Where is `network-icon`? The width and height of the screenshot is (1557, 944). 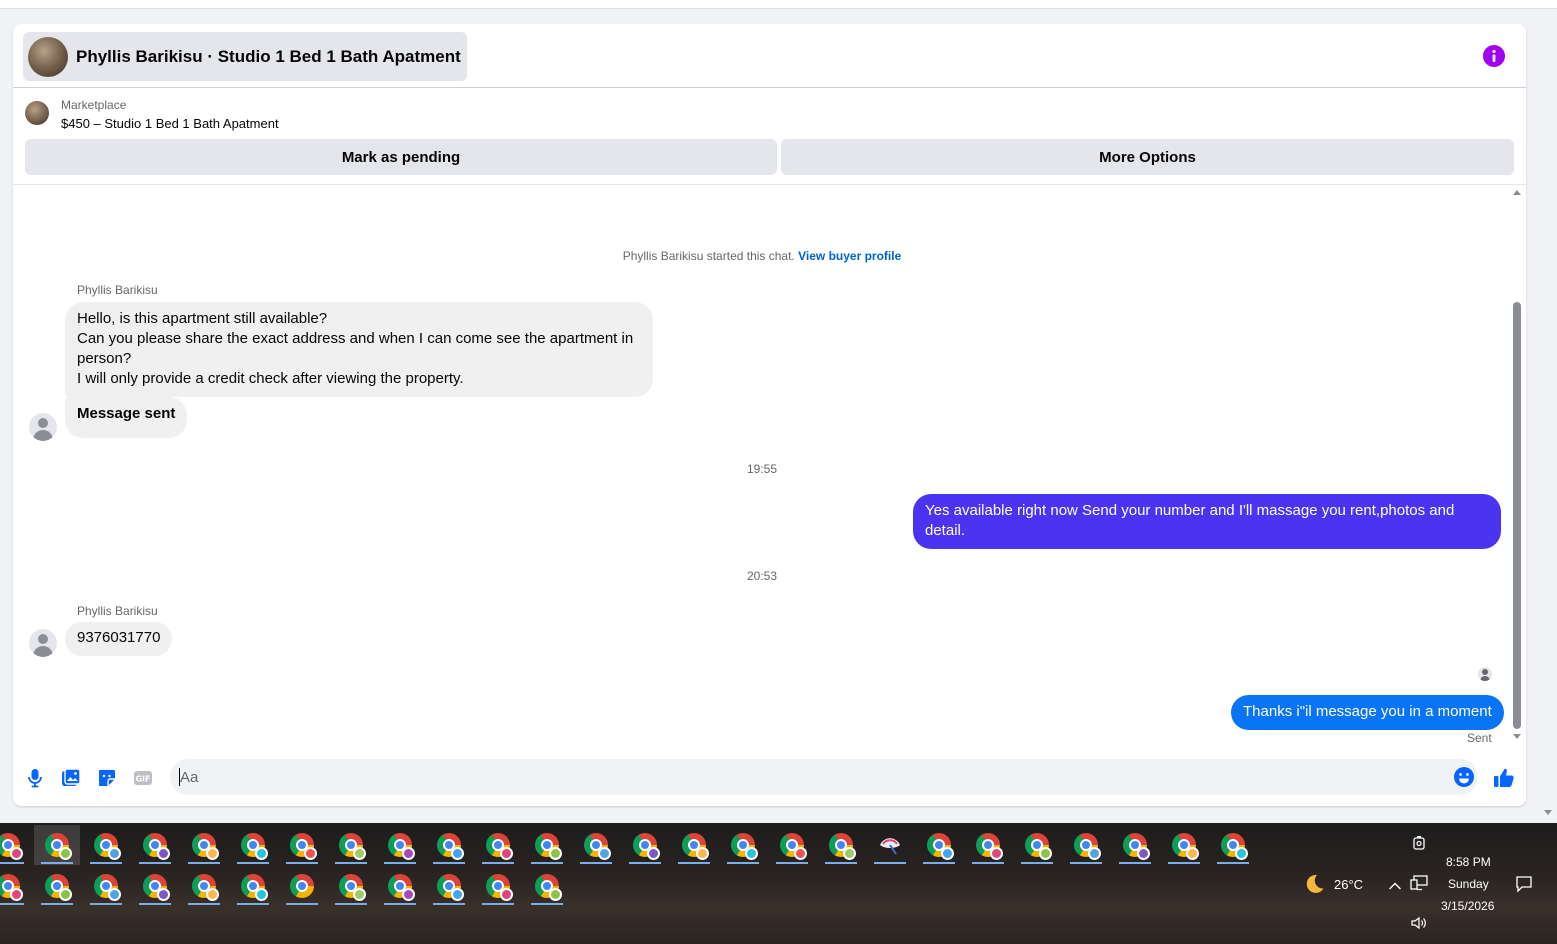 network-icon is located at coordinates (1419, 885).